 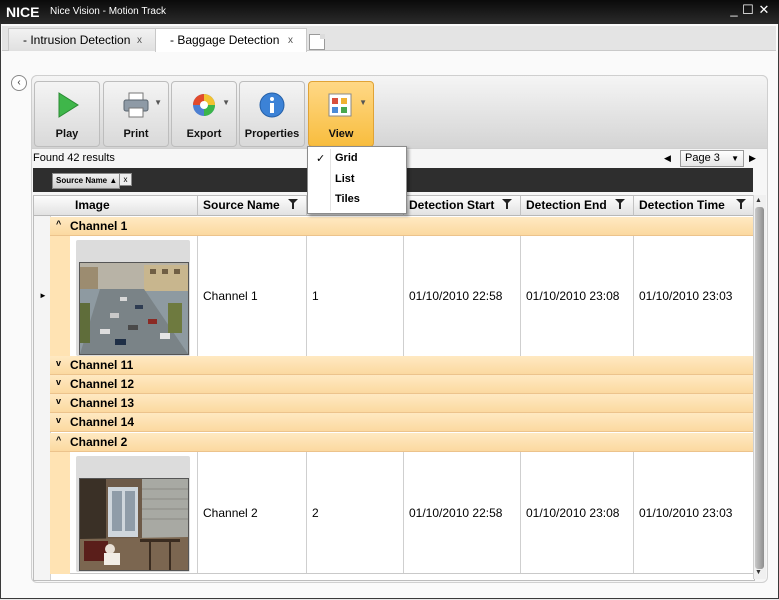 What do you see at coordinates (272, 105) in the screenshot?
I see `info-icon` at bounding box center [272, 105].